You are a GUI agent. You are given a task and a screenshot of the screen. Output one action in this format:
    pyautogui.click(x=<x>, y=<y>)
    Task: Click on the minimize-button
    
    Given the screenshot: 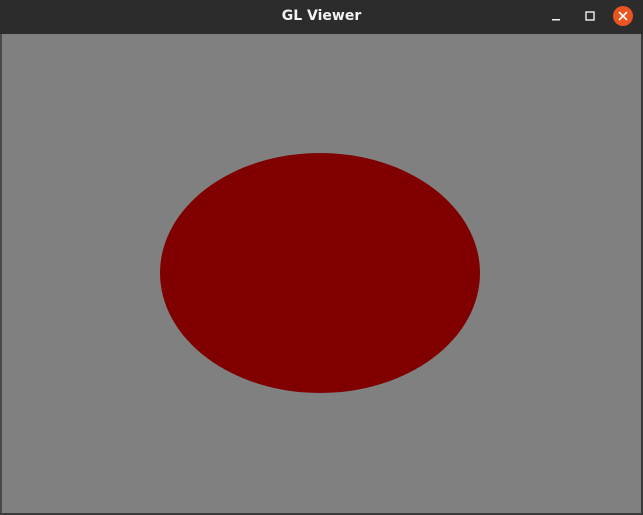 What is the action you would take?
    pyautogui.click(x=556, y=16)
    